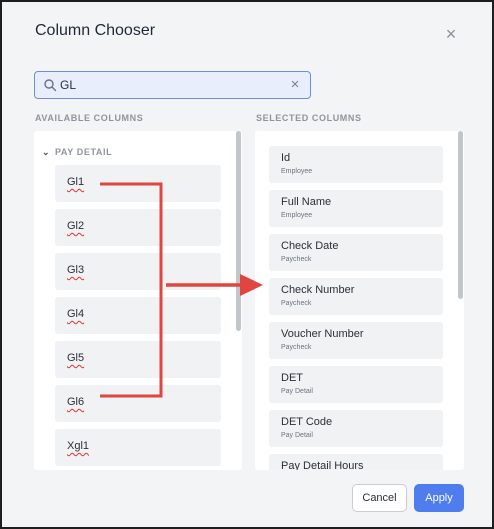 This screenshot has height=529, width=494. I want to click on selected-item: Voucher Number Paycheck, so click(356, 340).